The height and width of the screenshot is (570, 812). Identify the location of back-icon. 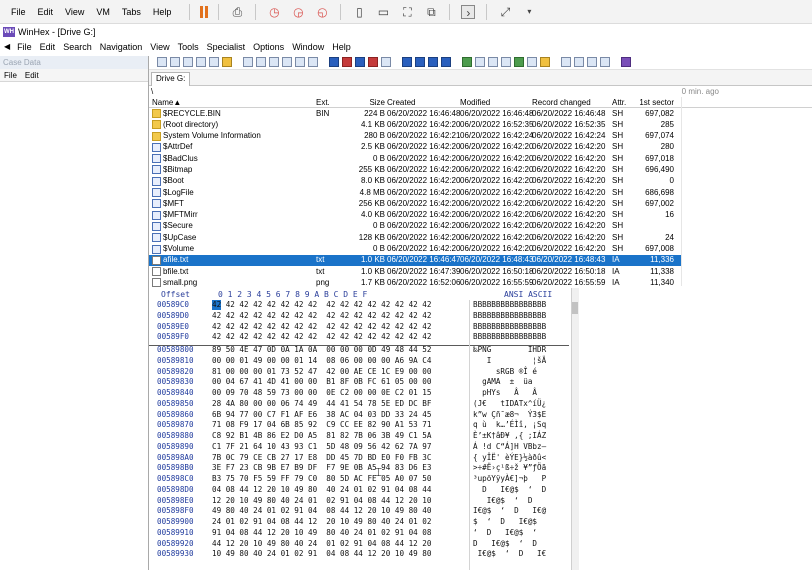
(432, 61).